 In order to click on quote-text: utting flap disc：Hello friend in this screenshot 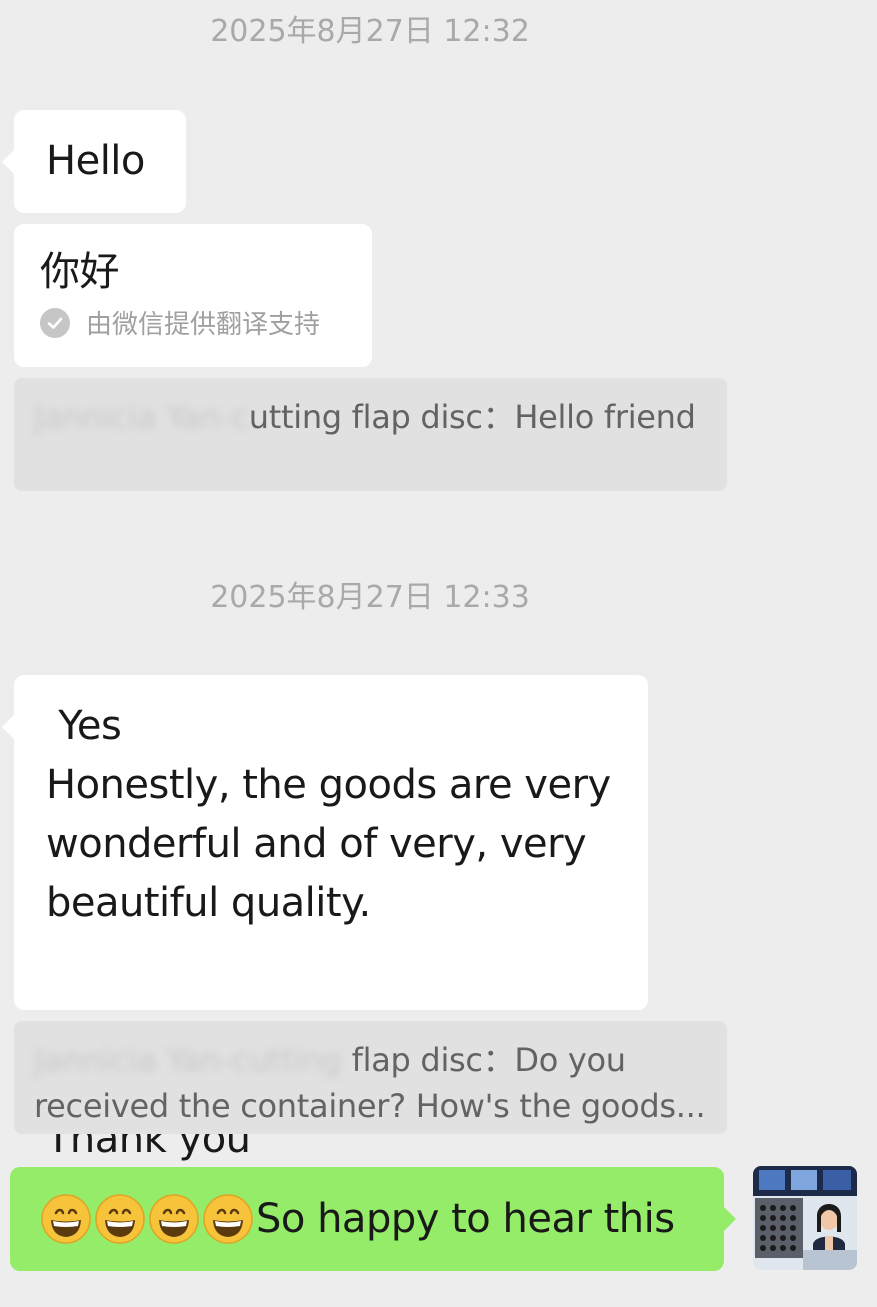, I will do `click(472, 417)`.